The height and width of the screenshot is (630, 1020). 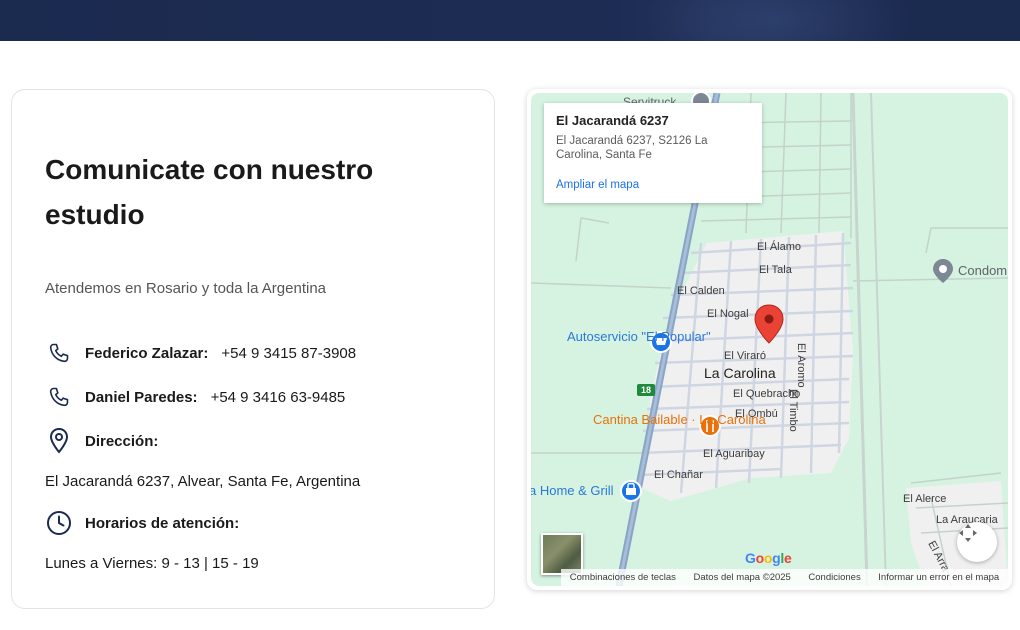 What do you see at coordinates (775, 20) in the screenshot?
I see `header-decoration` at bounding box center [775, 20].